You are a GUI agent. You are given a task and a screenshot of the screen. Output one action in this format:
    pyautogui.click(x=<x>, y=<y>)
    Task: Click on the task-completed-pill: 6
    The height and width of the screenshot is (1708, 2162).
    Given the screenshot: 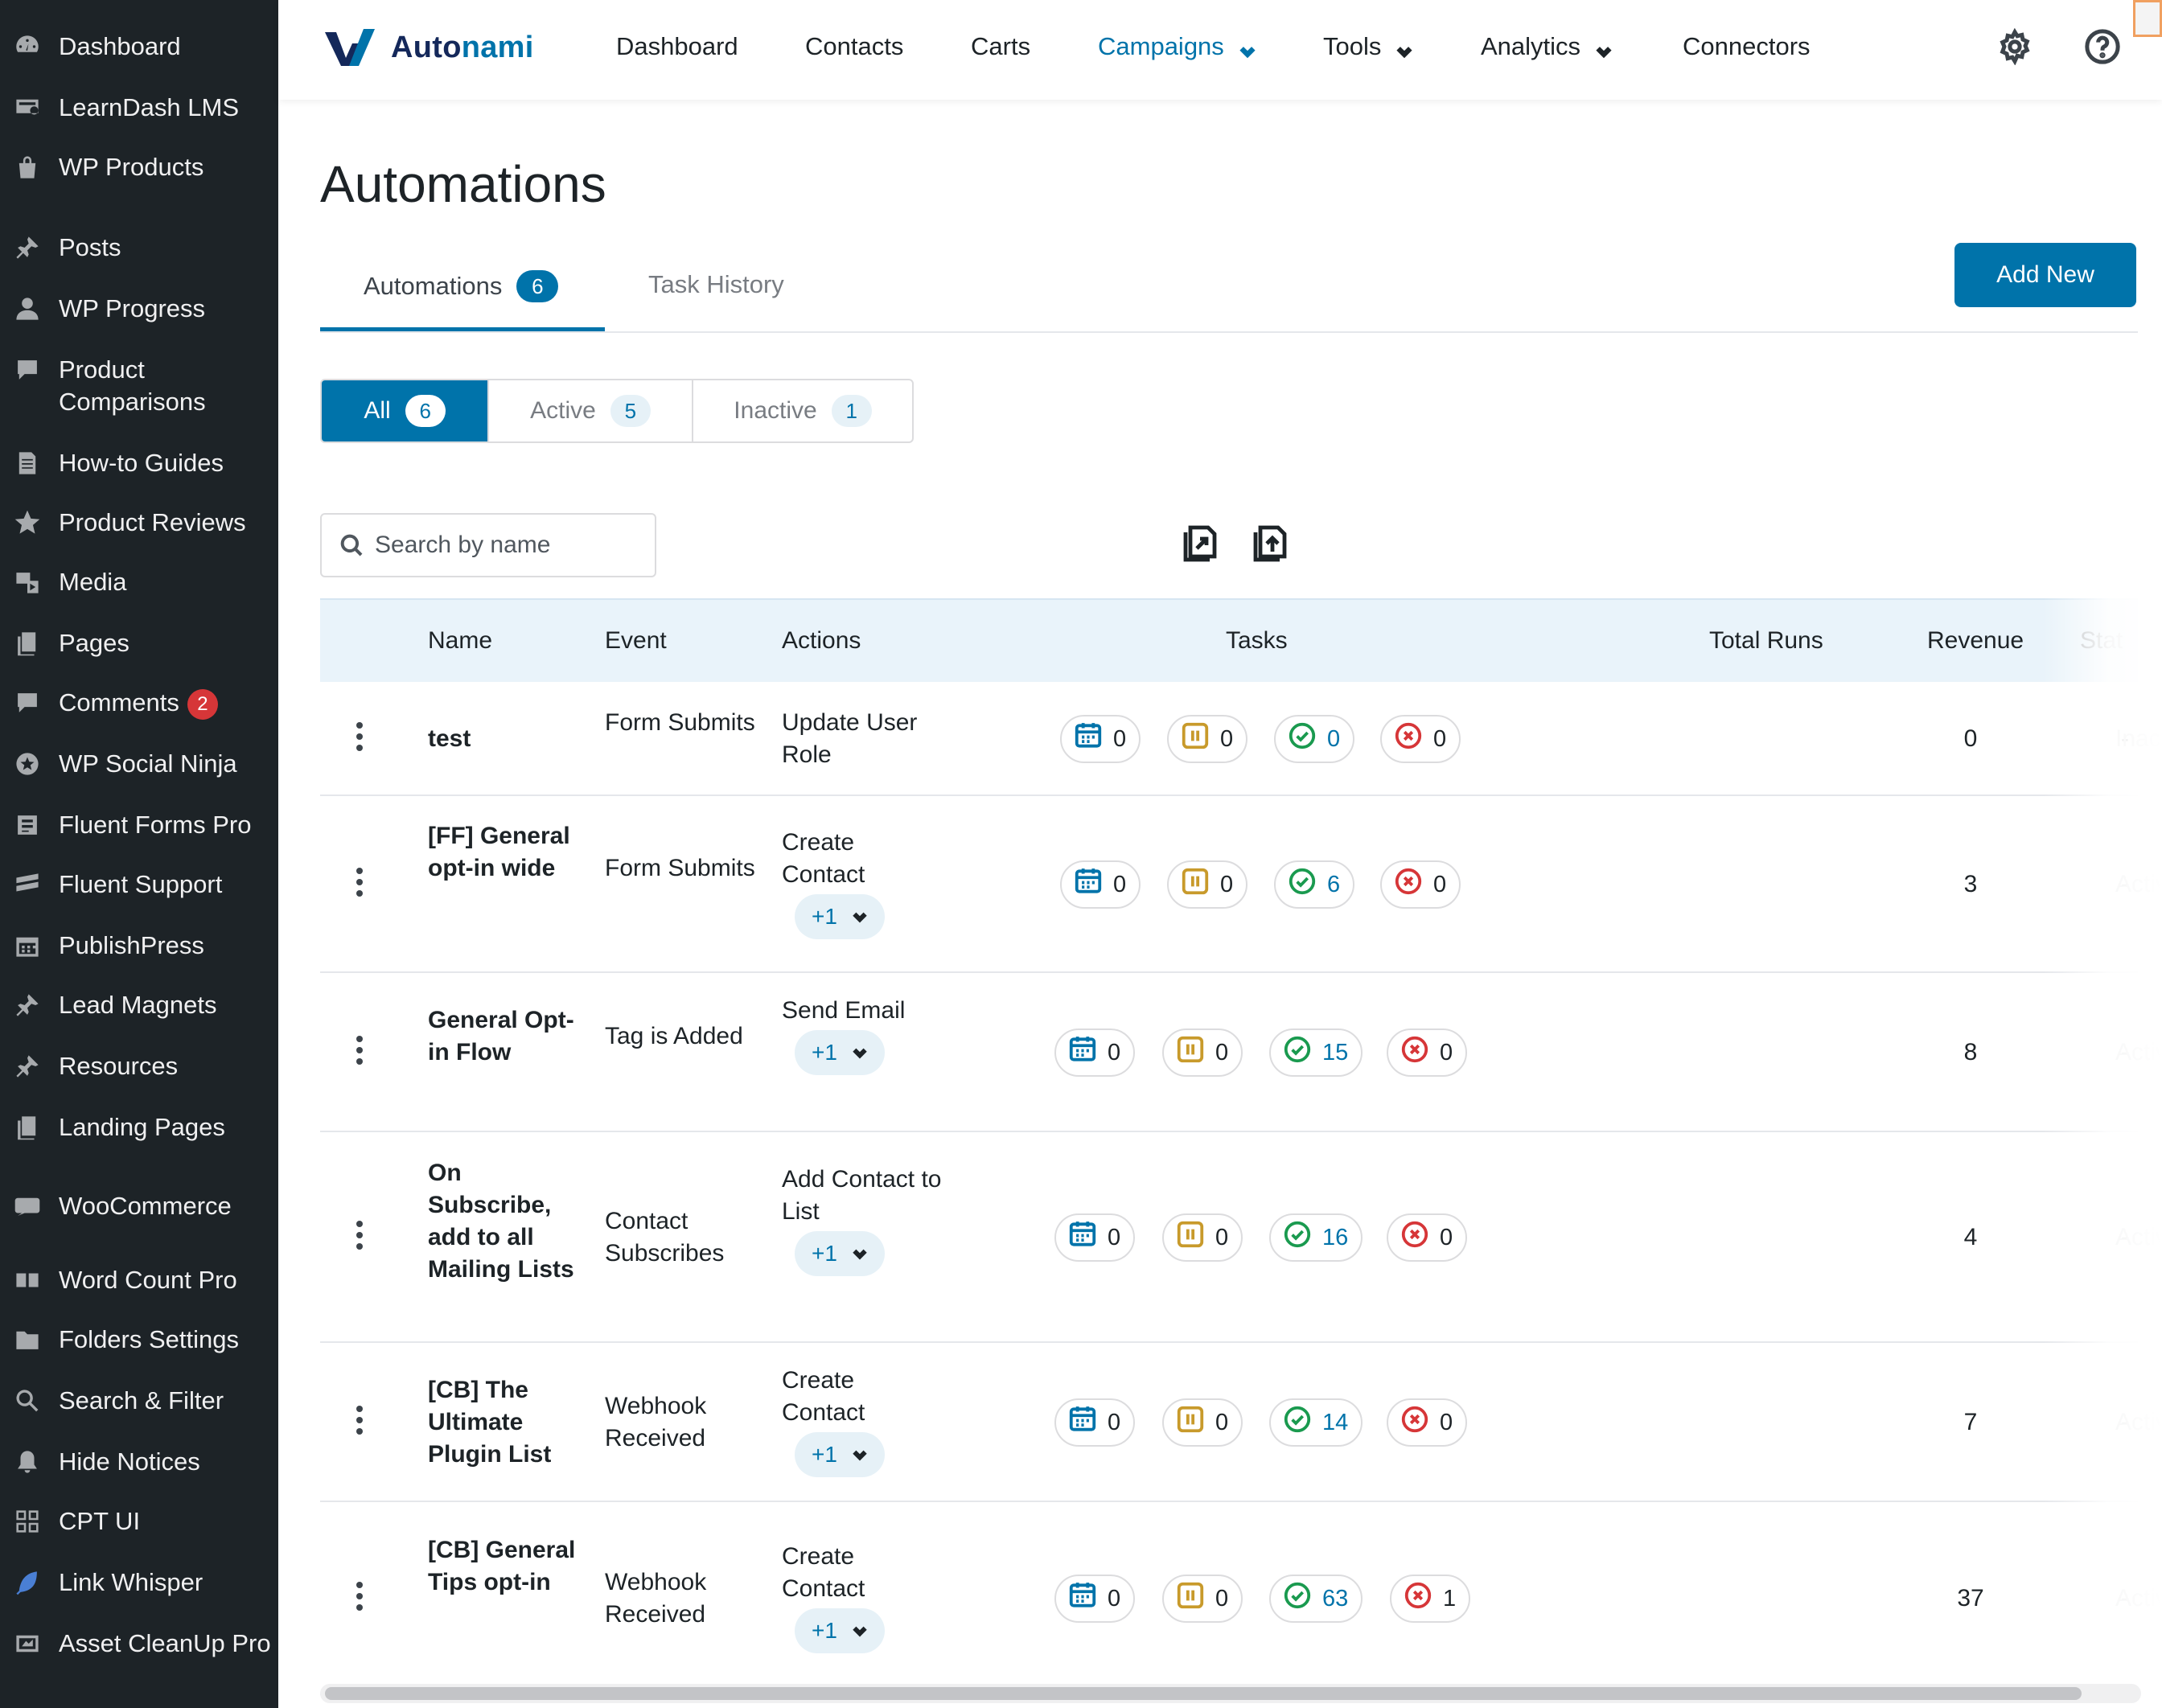 What is the action you would take?
    pyautogui.click(x=1314, y=884)
    